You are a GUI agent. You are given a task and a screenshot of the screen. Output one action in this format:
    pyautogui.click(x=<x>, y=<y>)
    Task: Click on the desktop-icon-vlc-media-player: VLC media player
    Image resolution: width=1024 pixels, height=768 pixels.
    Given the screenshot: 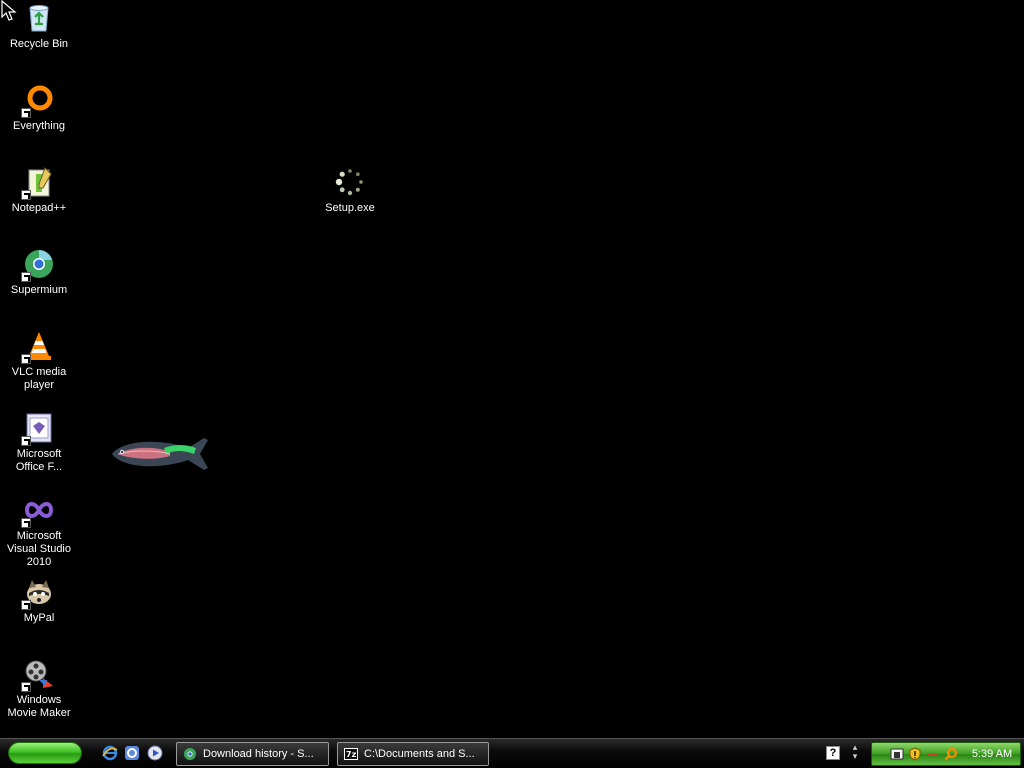 What is the action you would take?
    pyautogui.click(x=39, y=361)
    